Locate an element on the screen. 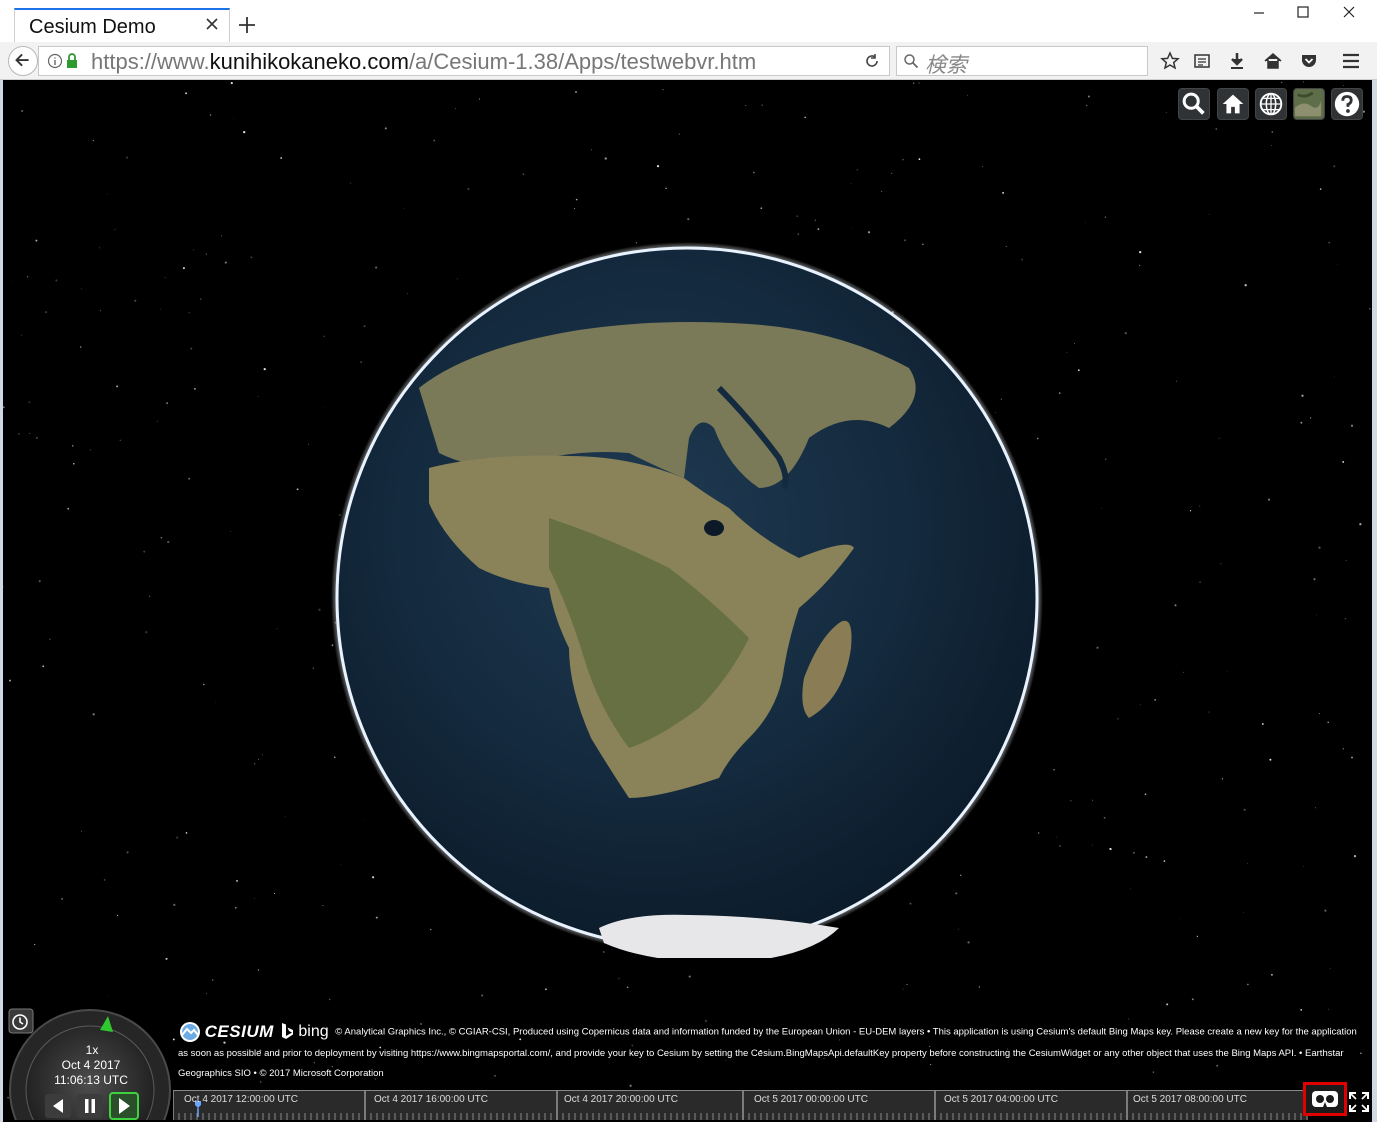 Image resolution: width=1377 pixels, height=1122 pixels. fullscreen-icon is located at coordinates (1359, 1102).